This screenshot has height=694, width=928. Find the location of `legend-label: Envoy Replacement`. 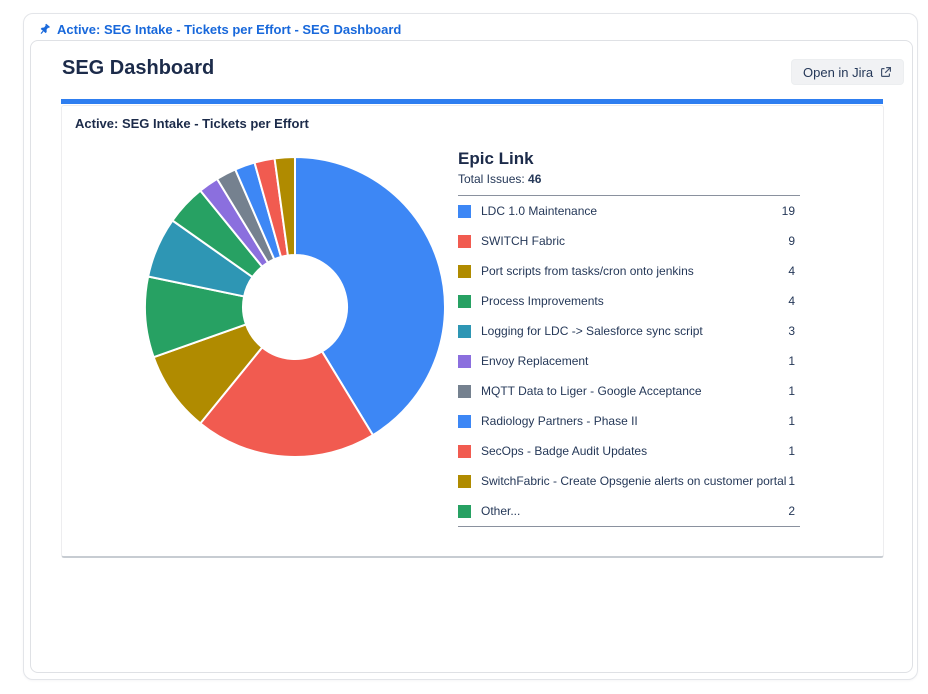

legend-label: Envoy Replacement is located at coordinates (535, 361).